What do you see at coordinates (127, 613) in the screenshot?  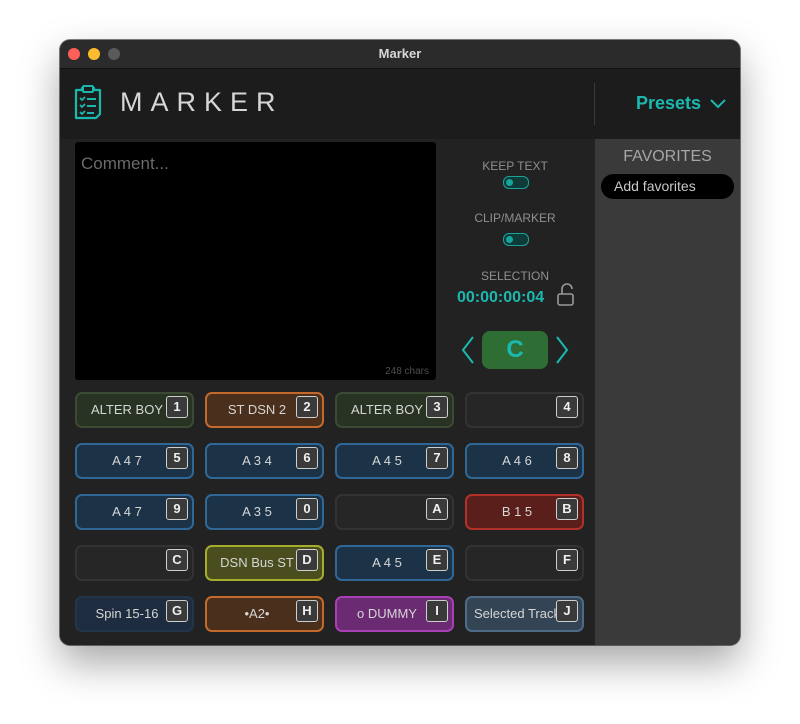 I see `marker-label: Spin 15-16` at bounding box center [127, 613].